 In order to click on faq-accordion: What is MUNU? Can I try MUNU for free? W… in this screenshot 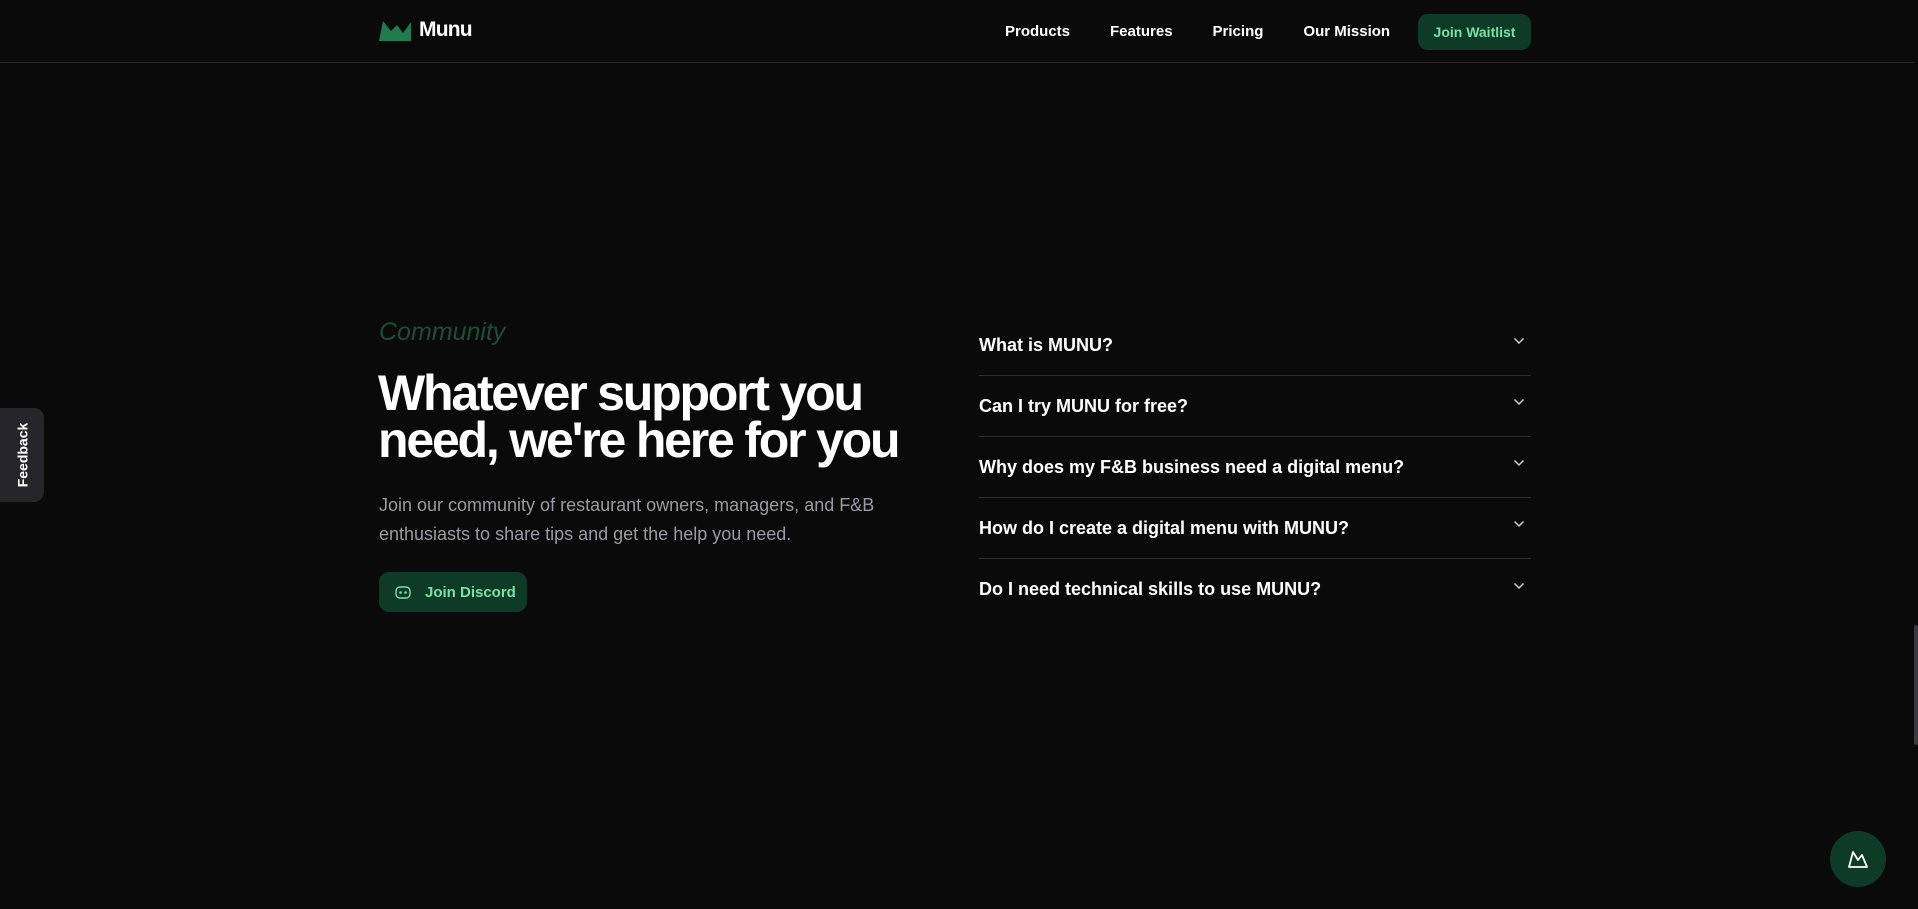, I will do `click(1255, 467)`.